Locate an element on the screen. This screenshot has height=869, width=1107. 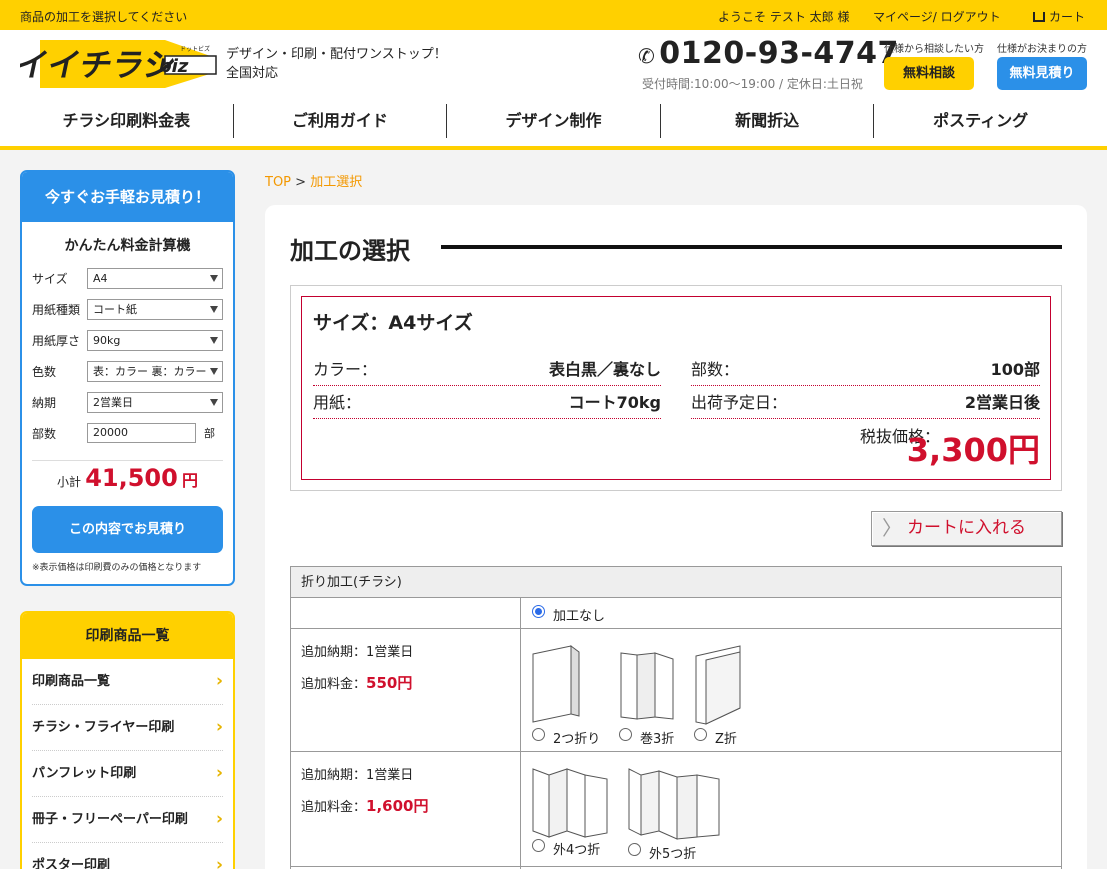
fold-group-2-fee-line: 追加料金：1,600円 is located at coordinates (410, 805).